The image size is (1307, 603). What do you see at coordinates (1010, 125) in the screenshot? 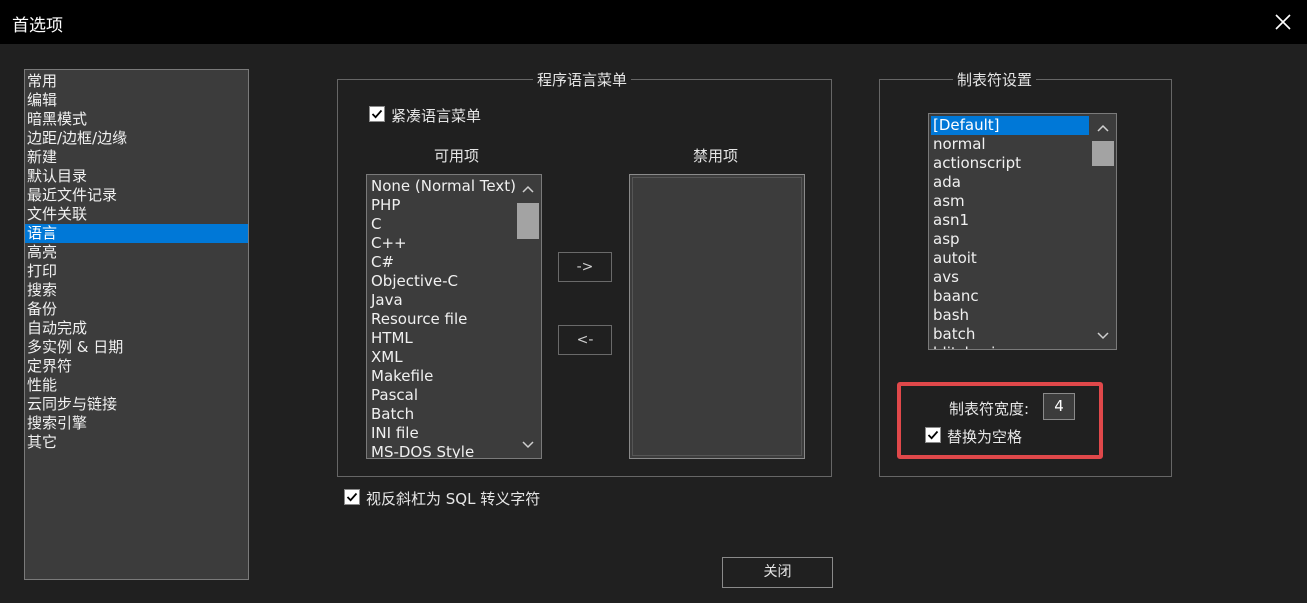
I see `tab-language-item: [Default]` at bounding box center [1010, 125].